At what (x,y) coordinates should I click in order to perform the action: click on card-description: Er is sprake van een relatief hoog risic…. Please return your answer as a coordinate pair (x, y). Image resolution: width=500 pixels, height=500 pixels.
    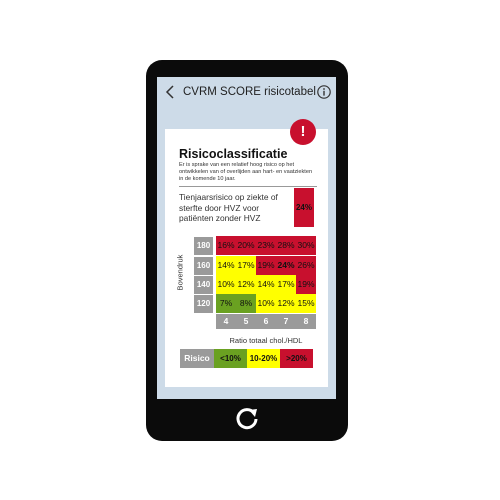
    Looking at the image, I should click on (246, 172).